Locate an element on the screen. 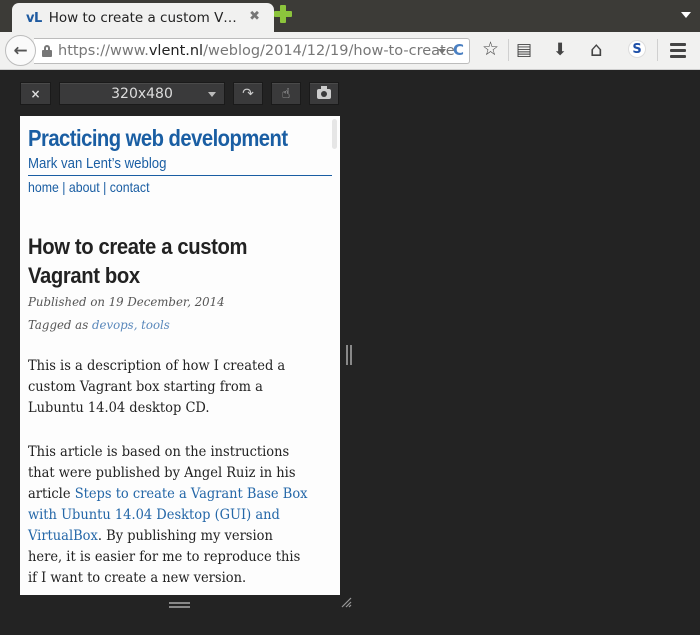 The width and height of the screenshot is (700, 635). viewport-size-value: 320x480 is located at coordinates (142, 93).